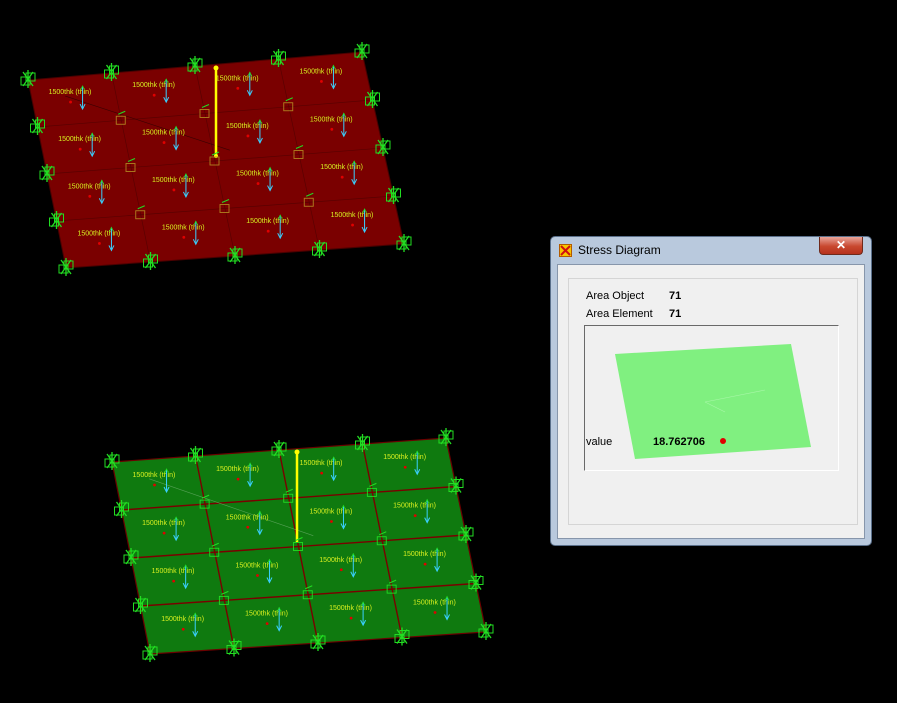 This screenshot has height=703, width=897. What do you see at coordinates (723, 441) in the screenshot?
I see `stress-point` at bounding box center [723, 441].